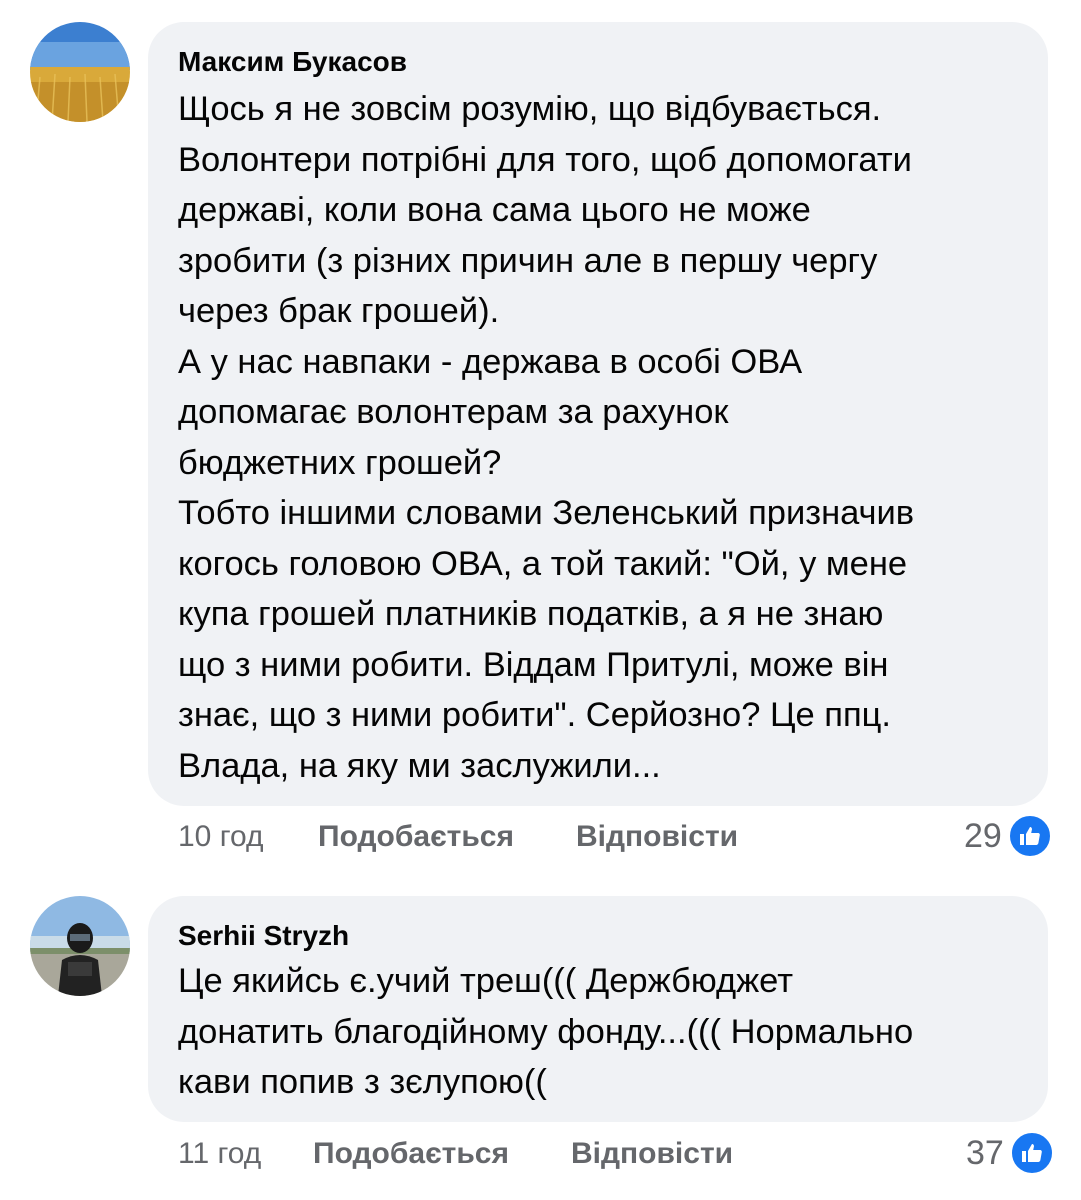  What do you see at coordinates (486, 981) in the screenshot?
I see `comment-line: Це якийсь є.учий треш((( Держбюджет` at bounding box center [486, 981].